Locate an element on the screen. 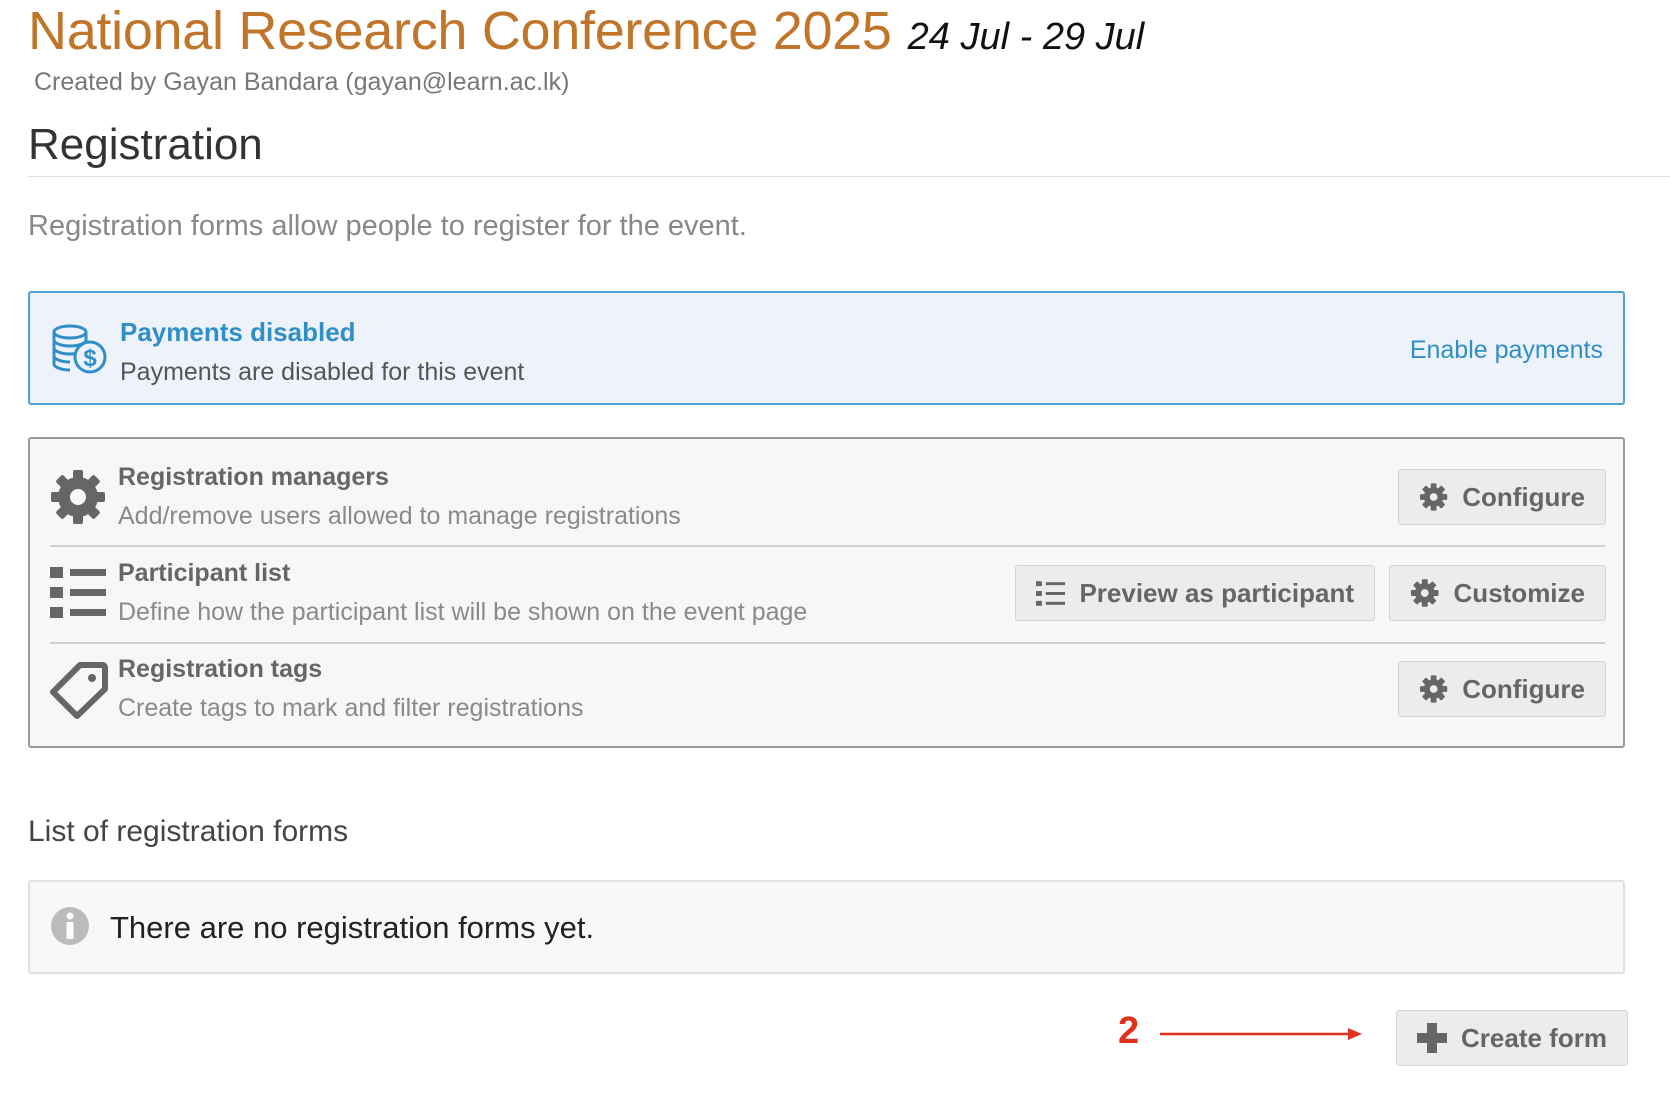 Image resolution: width=1670 pixels, height=1114 pixels. plus-icon is located at coordinates (1432, 1038).